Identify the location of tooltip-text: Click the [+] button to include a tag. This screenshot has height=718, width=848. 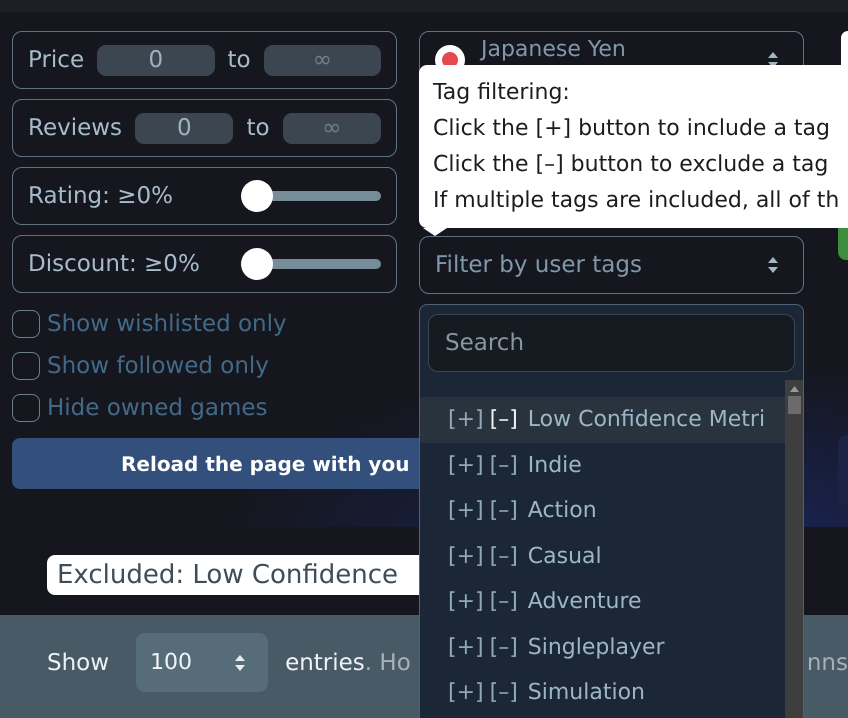
(631, 129).